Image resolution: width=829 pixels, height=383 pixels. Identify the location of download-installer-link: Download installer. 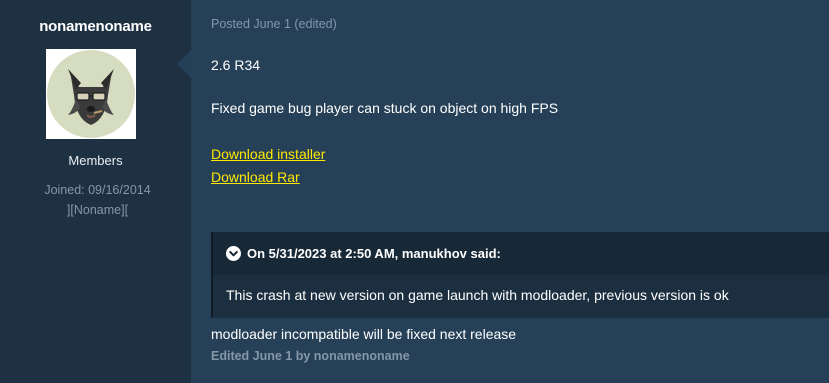
(268, 154).